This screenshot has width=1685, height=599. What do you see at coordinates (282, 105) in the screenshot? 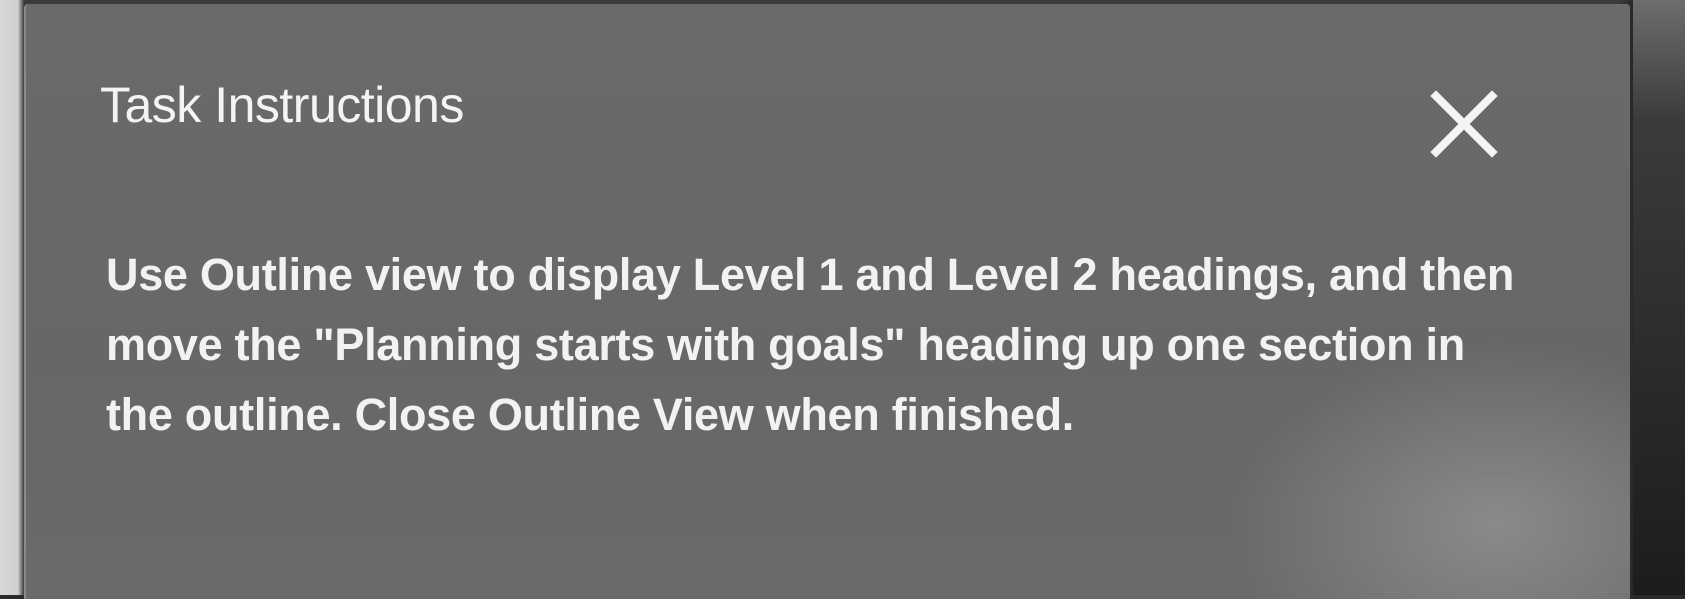
I see `dialog-title: Task Instructions` at bounding box center [282, 105].